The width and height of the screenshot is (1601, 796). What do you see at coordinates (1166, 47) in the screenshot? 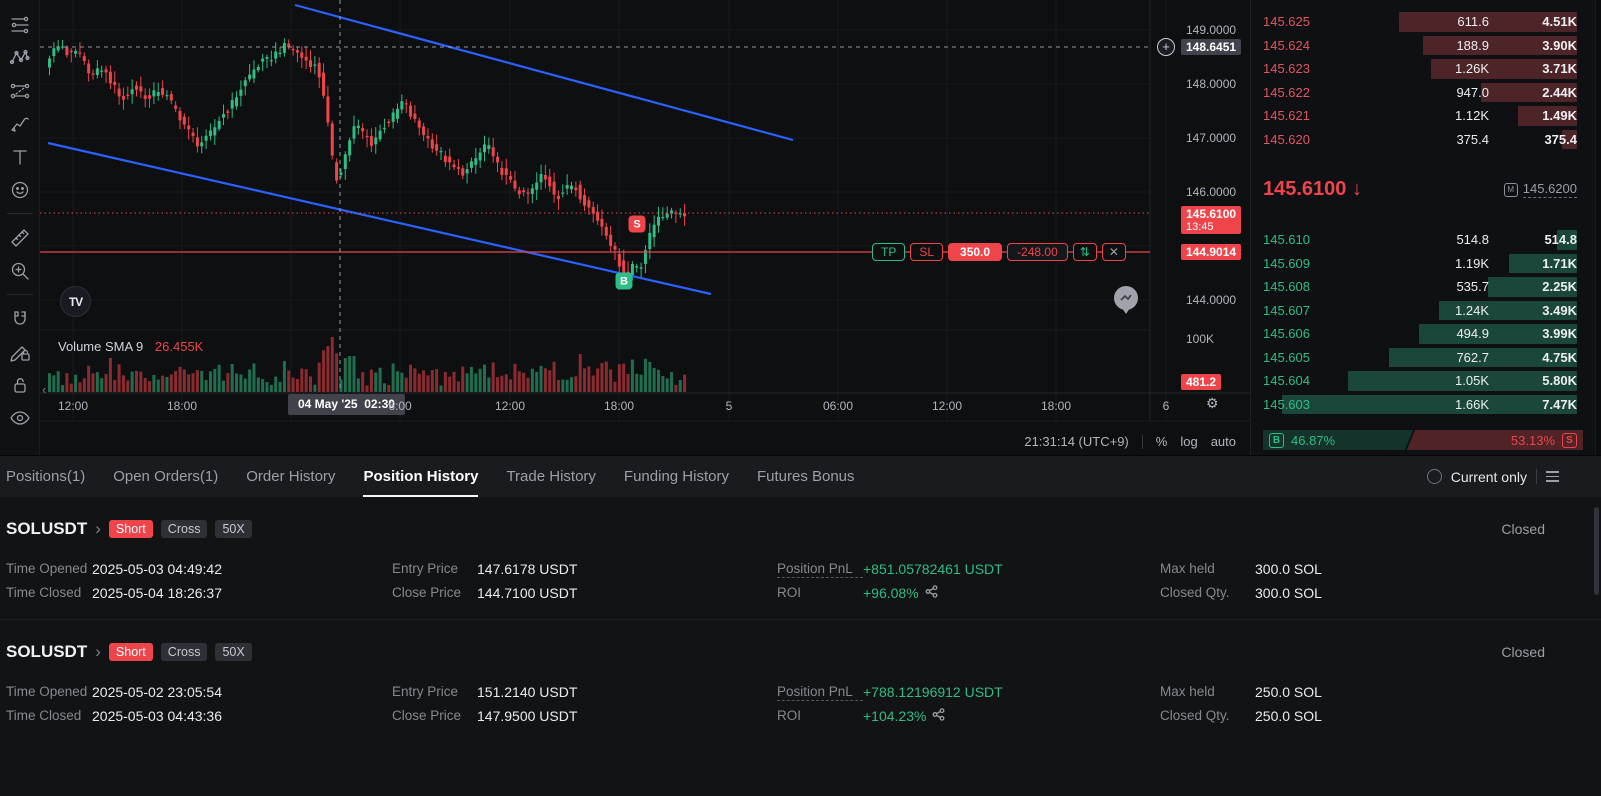
I see `crosshair-add-alert-icon: +` at bounding box center [1166, 47].